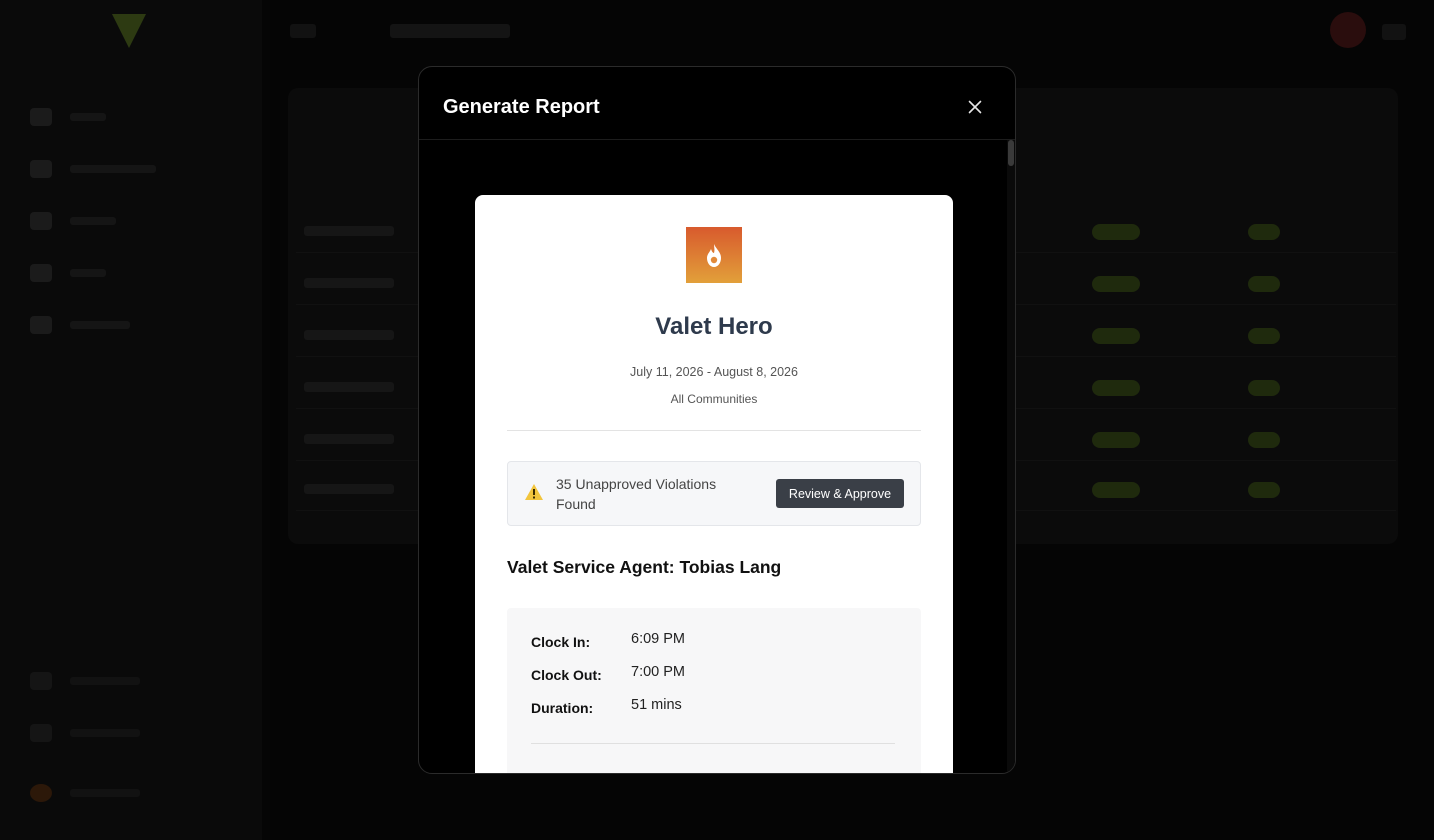 This screenshot has width=1434, height=840. What do you see at coordinates (717, 103) in the screenshot?
I see `modal-header: Generate Report` at bounding box center [717, 103].